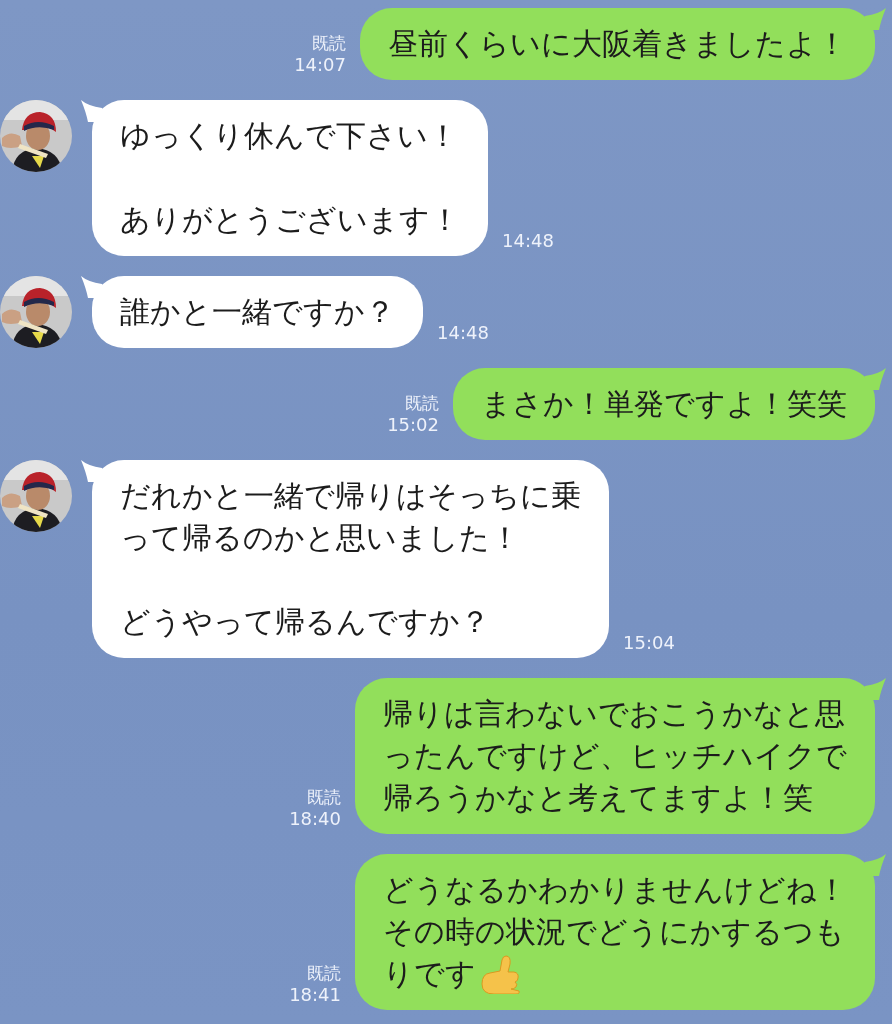  What do you see at coordinates (615, 756) in the screenshot?
I see `message-text: ったんですけど、ヒッチハイクで` at bounding box center [615, 756].